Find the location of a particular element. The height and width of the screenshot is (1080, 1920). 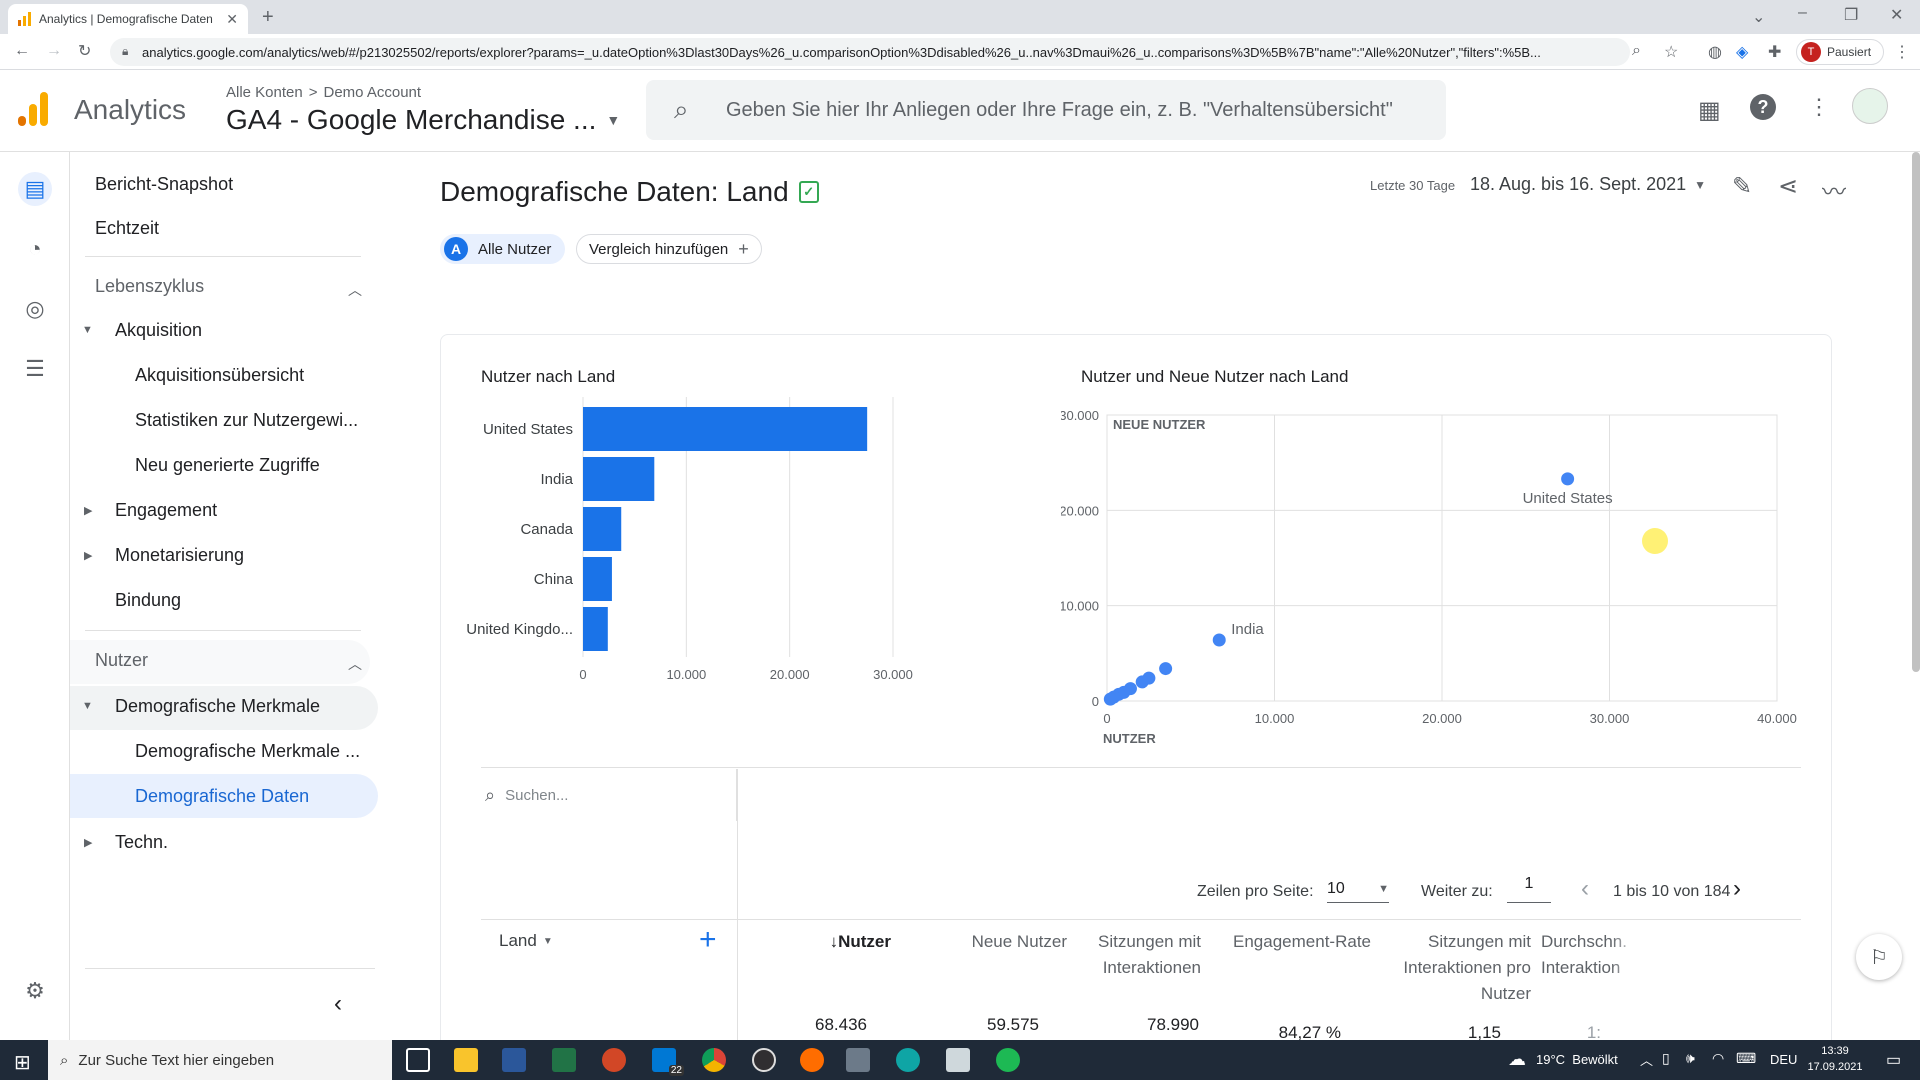

rows-per-page-select: 10 ▼ is located at coordinates (1358, 889).